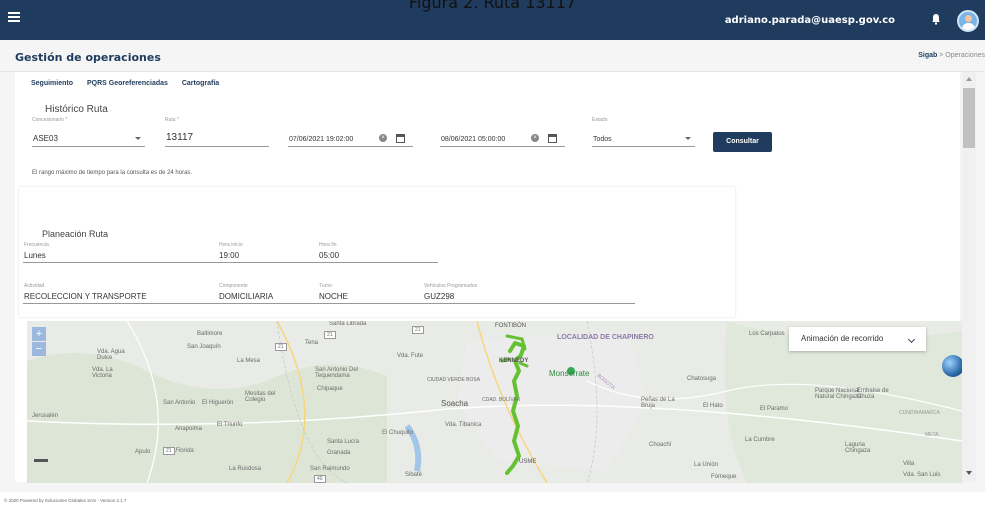 Image resolution: width=985 pixels, height=512 pixels. What do you see at coordinates (455, 403) in the screenshot?
I see `map-label-soacha: Soacha` at bounding box center [455, 403].